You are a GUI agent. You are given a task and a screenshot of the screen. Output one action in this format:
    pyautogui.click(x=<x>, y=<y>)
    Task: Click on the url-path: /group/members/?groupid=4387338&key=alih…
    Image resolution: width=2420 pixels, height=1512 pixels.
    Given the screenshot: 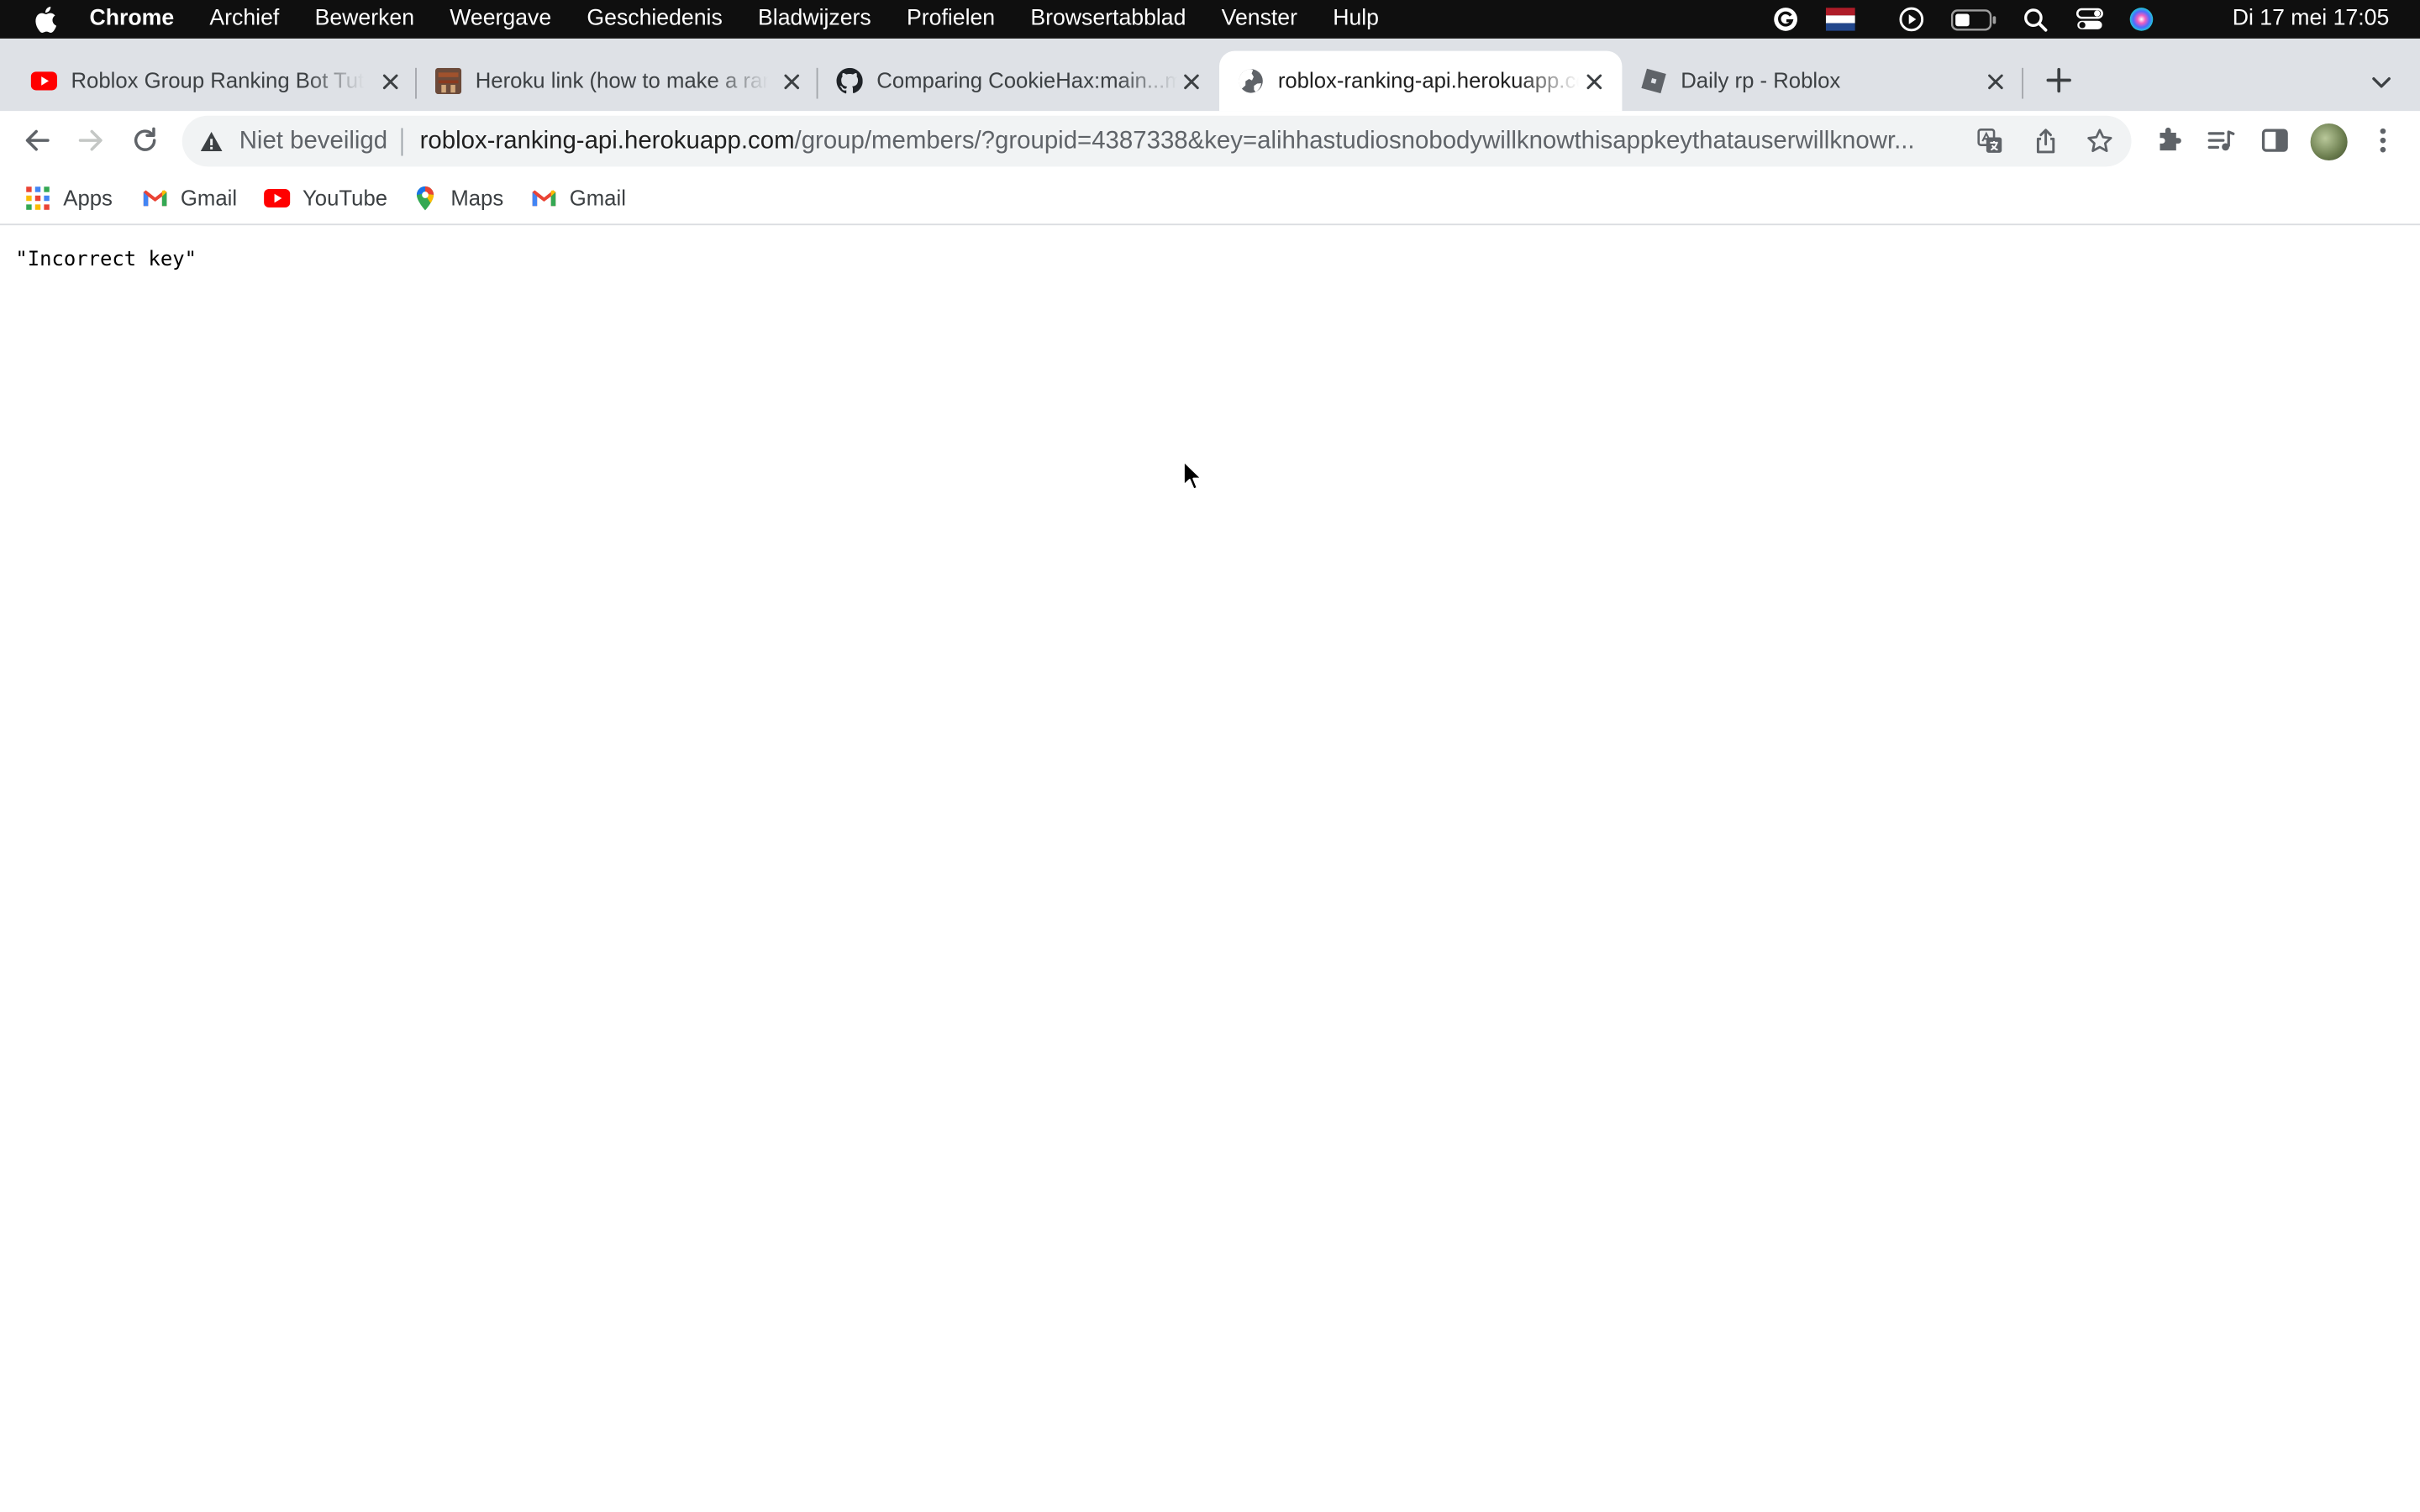 What is the action you would take?
    pyautogui.click(x=1354, y=141)
    